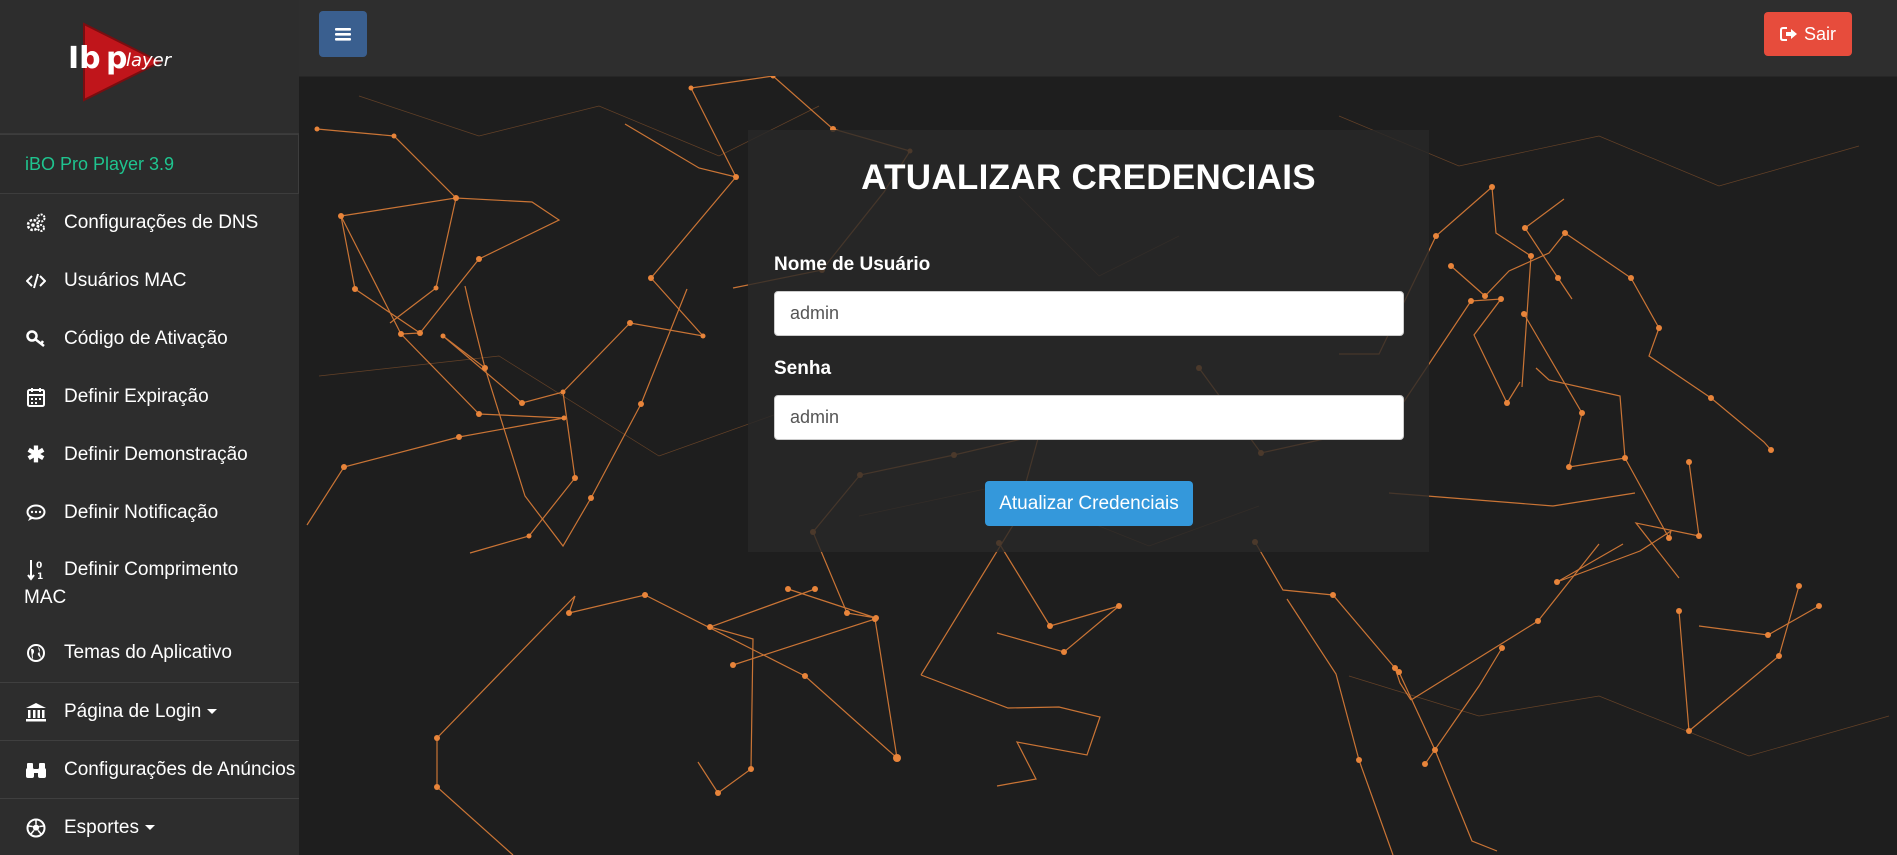  I want to click on sidebar-item-mac-users: Usuários MAC, so click(149, 281).